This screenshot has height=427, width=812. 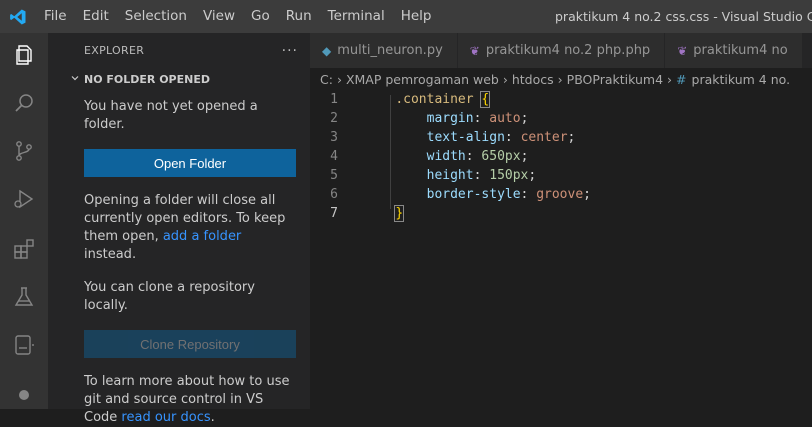 What do you see at coordinates (334, 156) in the screenshot?
I see `line-number: 4` at bounding box center [334, 156].